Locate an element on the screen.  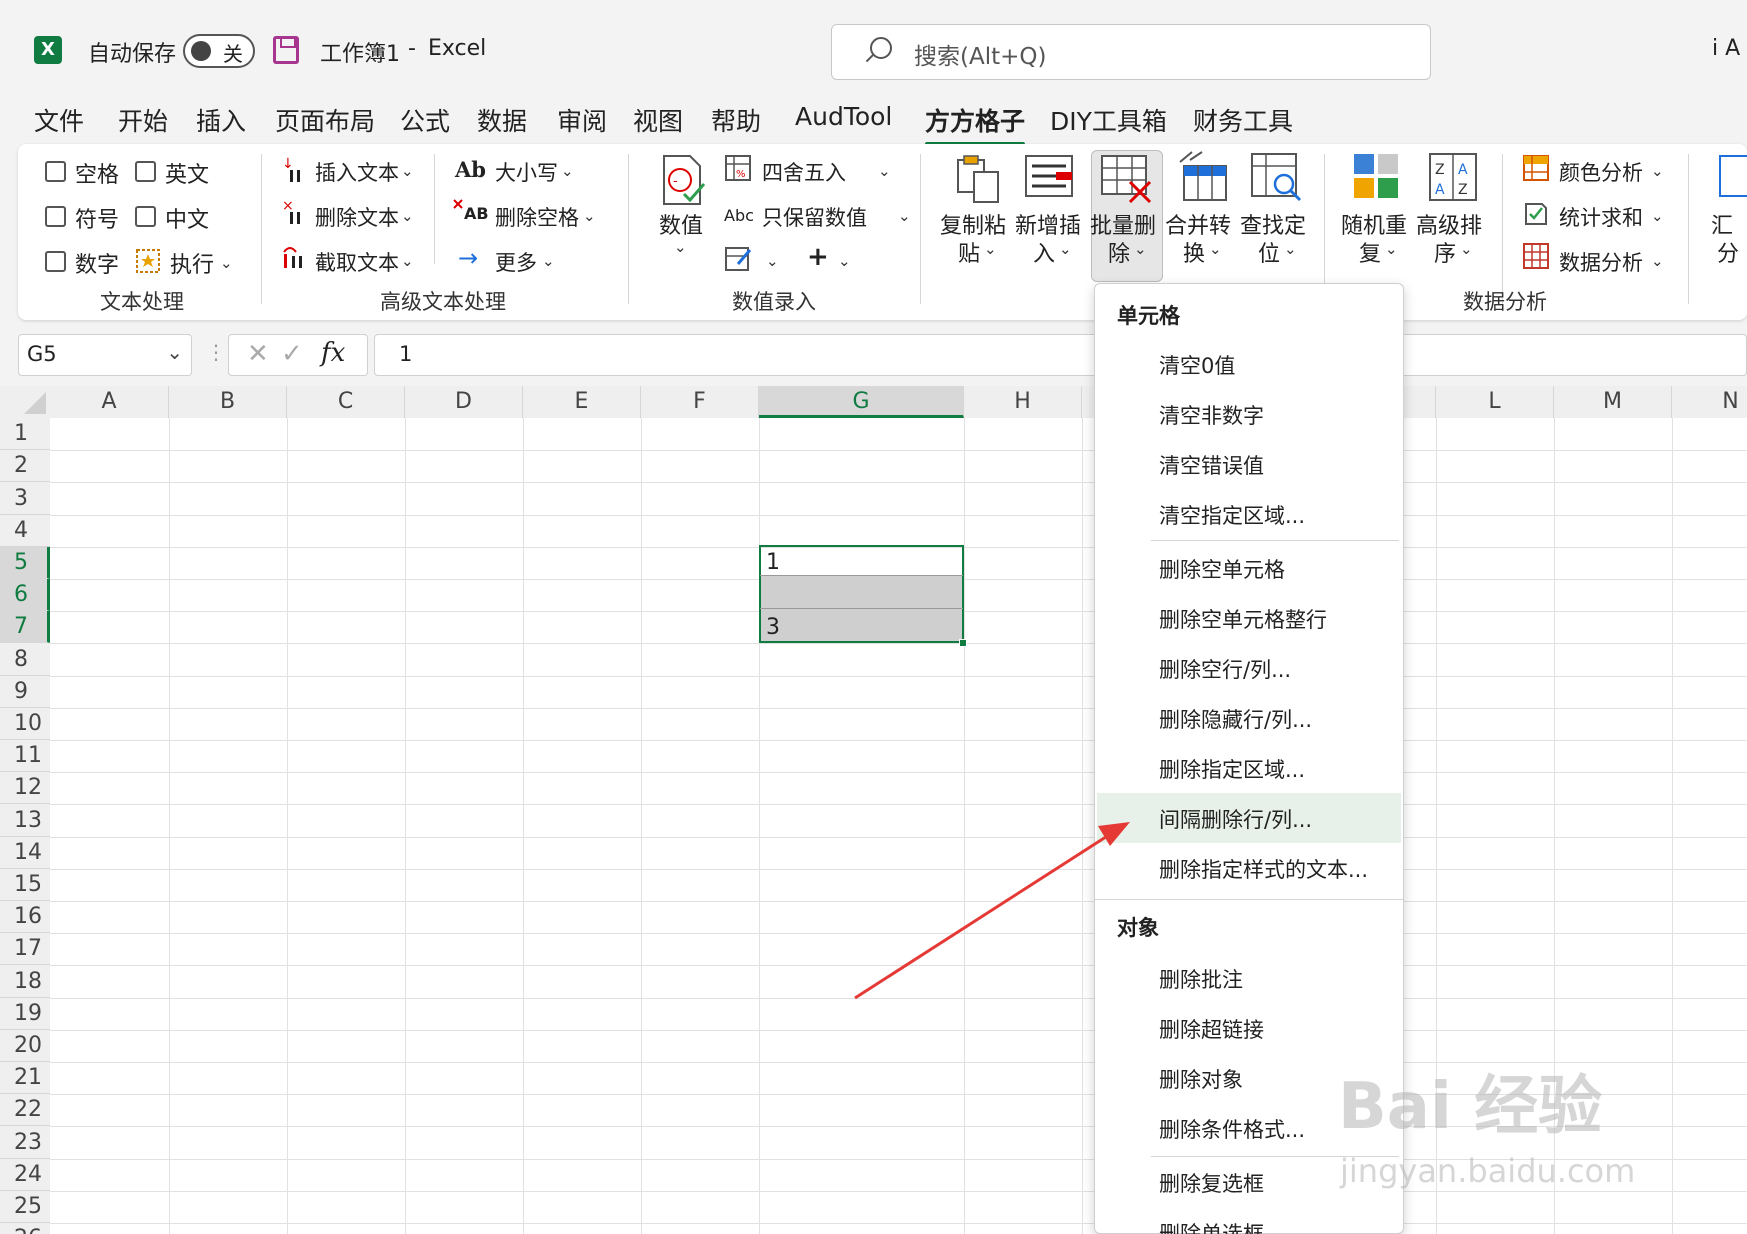
annotation-arrow is located at coordinates (992, 911).